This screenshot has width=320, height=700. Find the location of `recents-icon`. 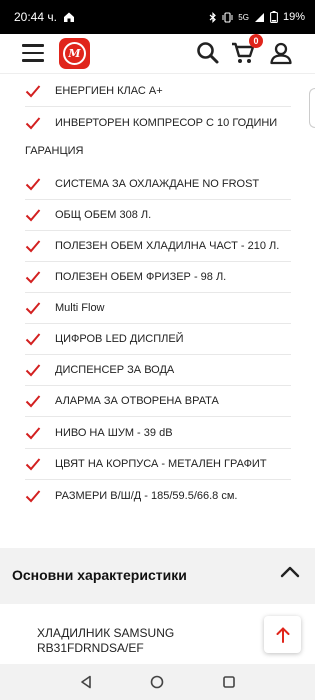

recents-icon is located at coordinates (229, 682).